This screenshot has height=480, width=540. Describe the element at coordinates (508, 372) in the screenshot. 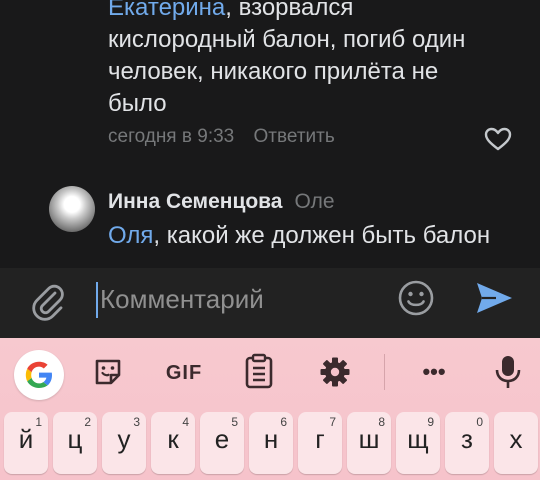

I see `mic-icon` at that location.